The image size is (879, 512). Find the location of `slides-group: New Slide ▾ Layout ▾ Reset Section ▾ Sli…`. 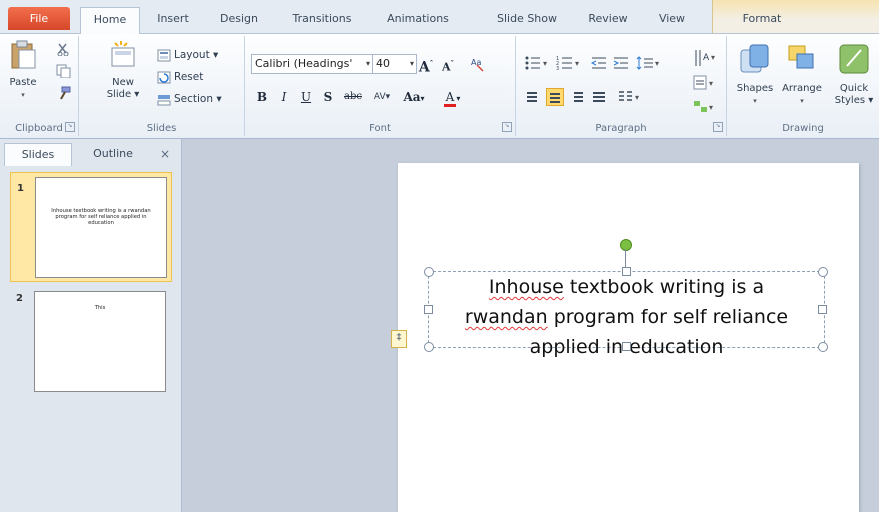

slides-group: New Slide ▾ Layout ▾ Reset Section ▾ Sli… is located at coordinates (162, 86).